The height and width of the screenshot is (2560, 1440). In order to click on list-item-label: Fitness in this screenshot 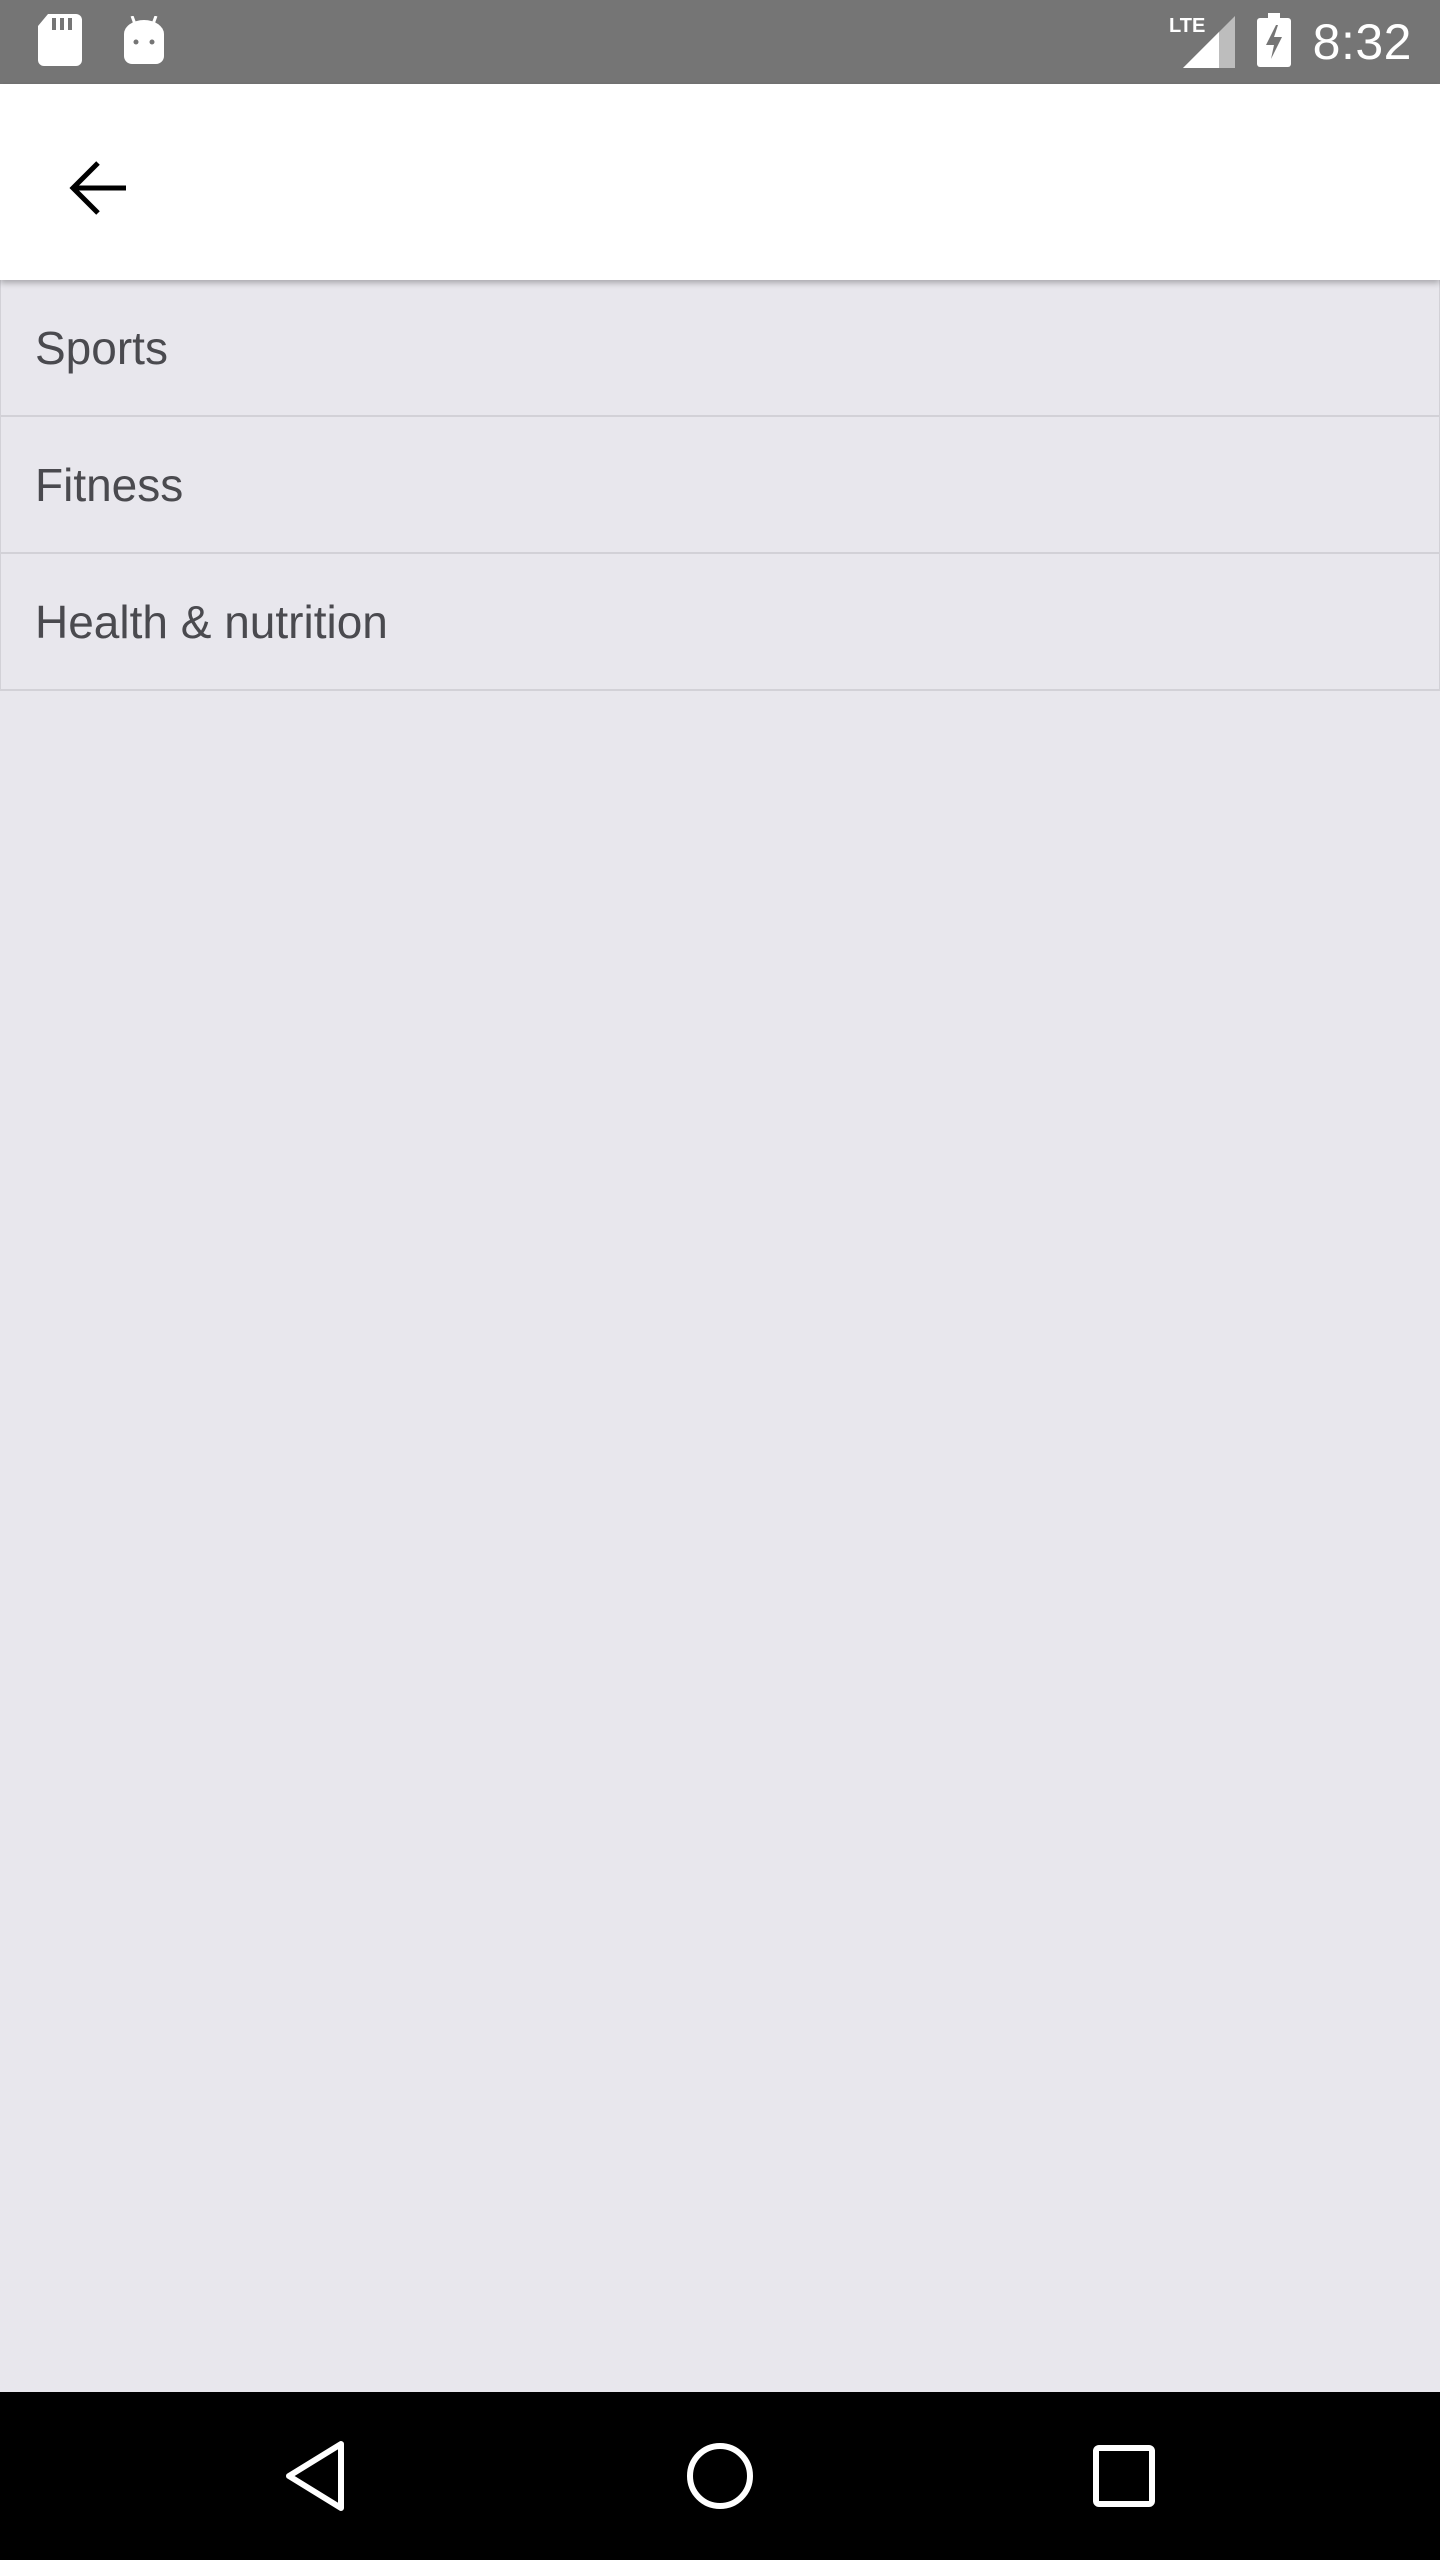, I will do `click(109, 484)`.